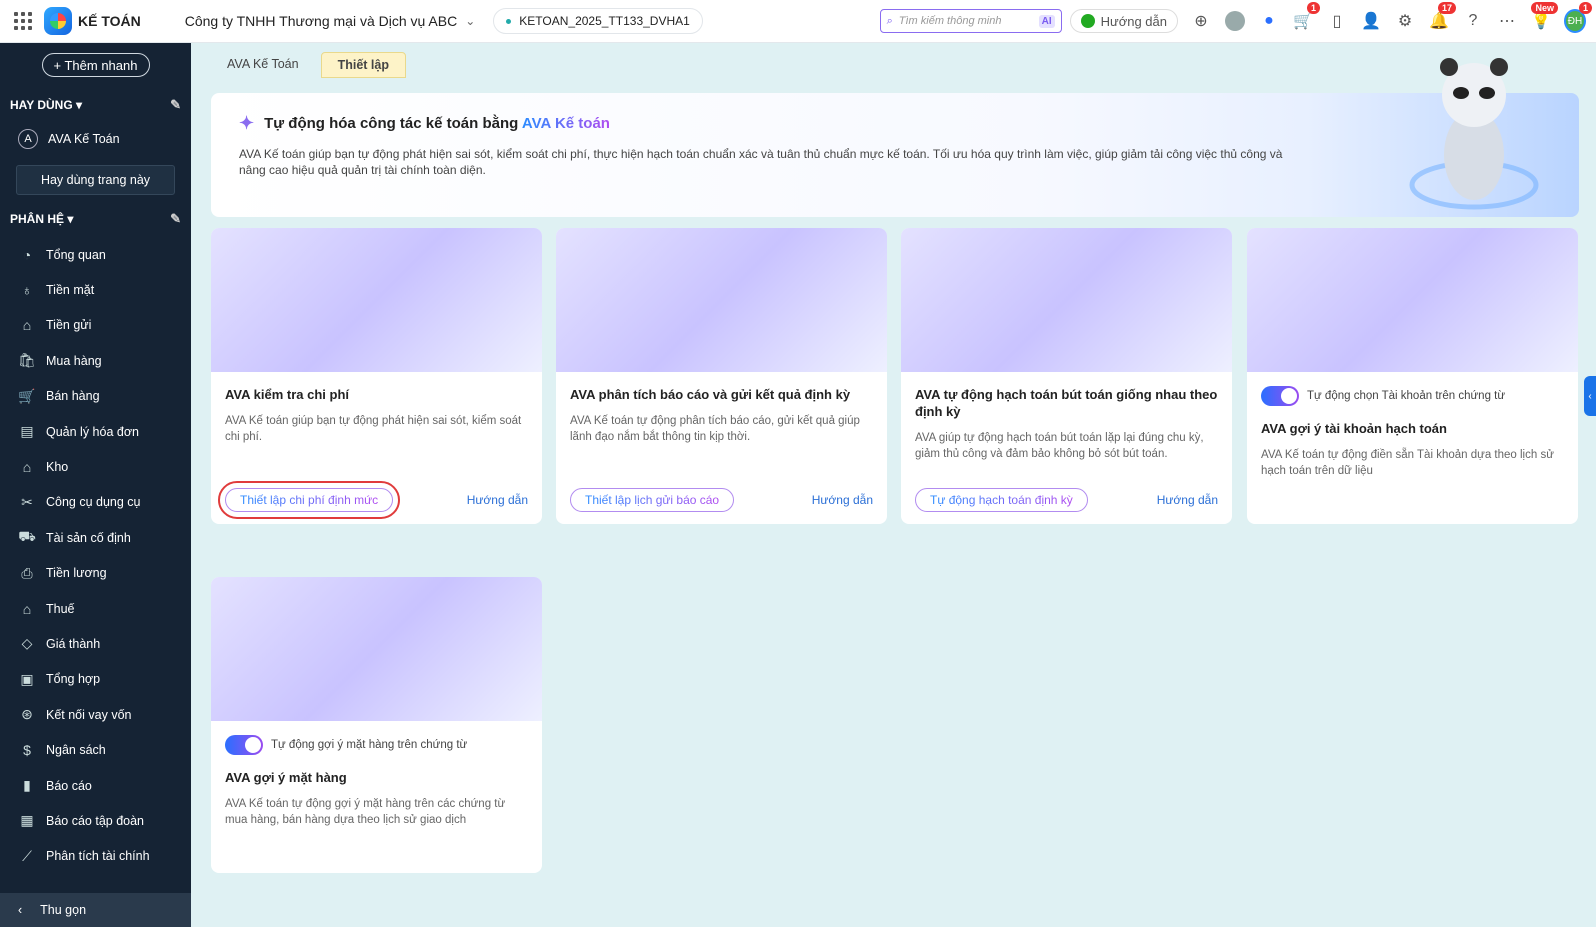  Describe the element at coordinates (60, 608) in the screenshot. I see `sidebar-item-label: Thuế` at that location.